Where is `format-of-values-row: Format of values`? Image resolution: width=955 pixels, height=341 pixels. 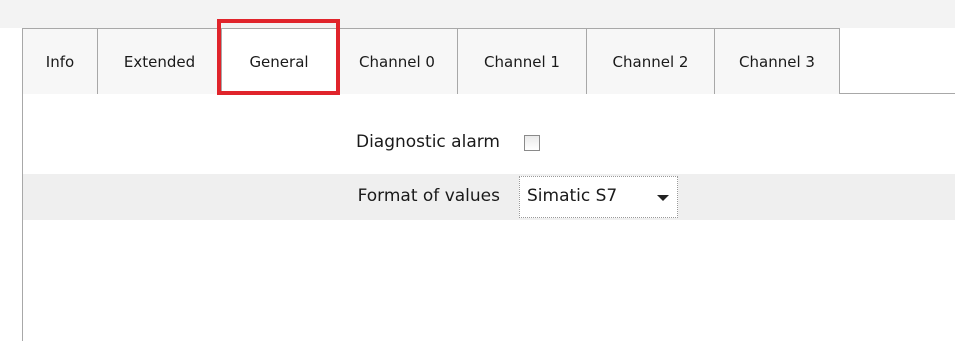
format-of-values-row: Format of values is located at coordinates (489, 197).